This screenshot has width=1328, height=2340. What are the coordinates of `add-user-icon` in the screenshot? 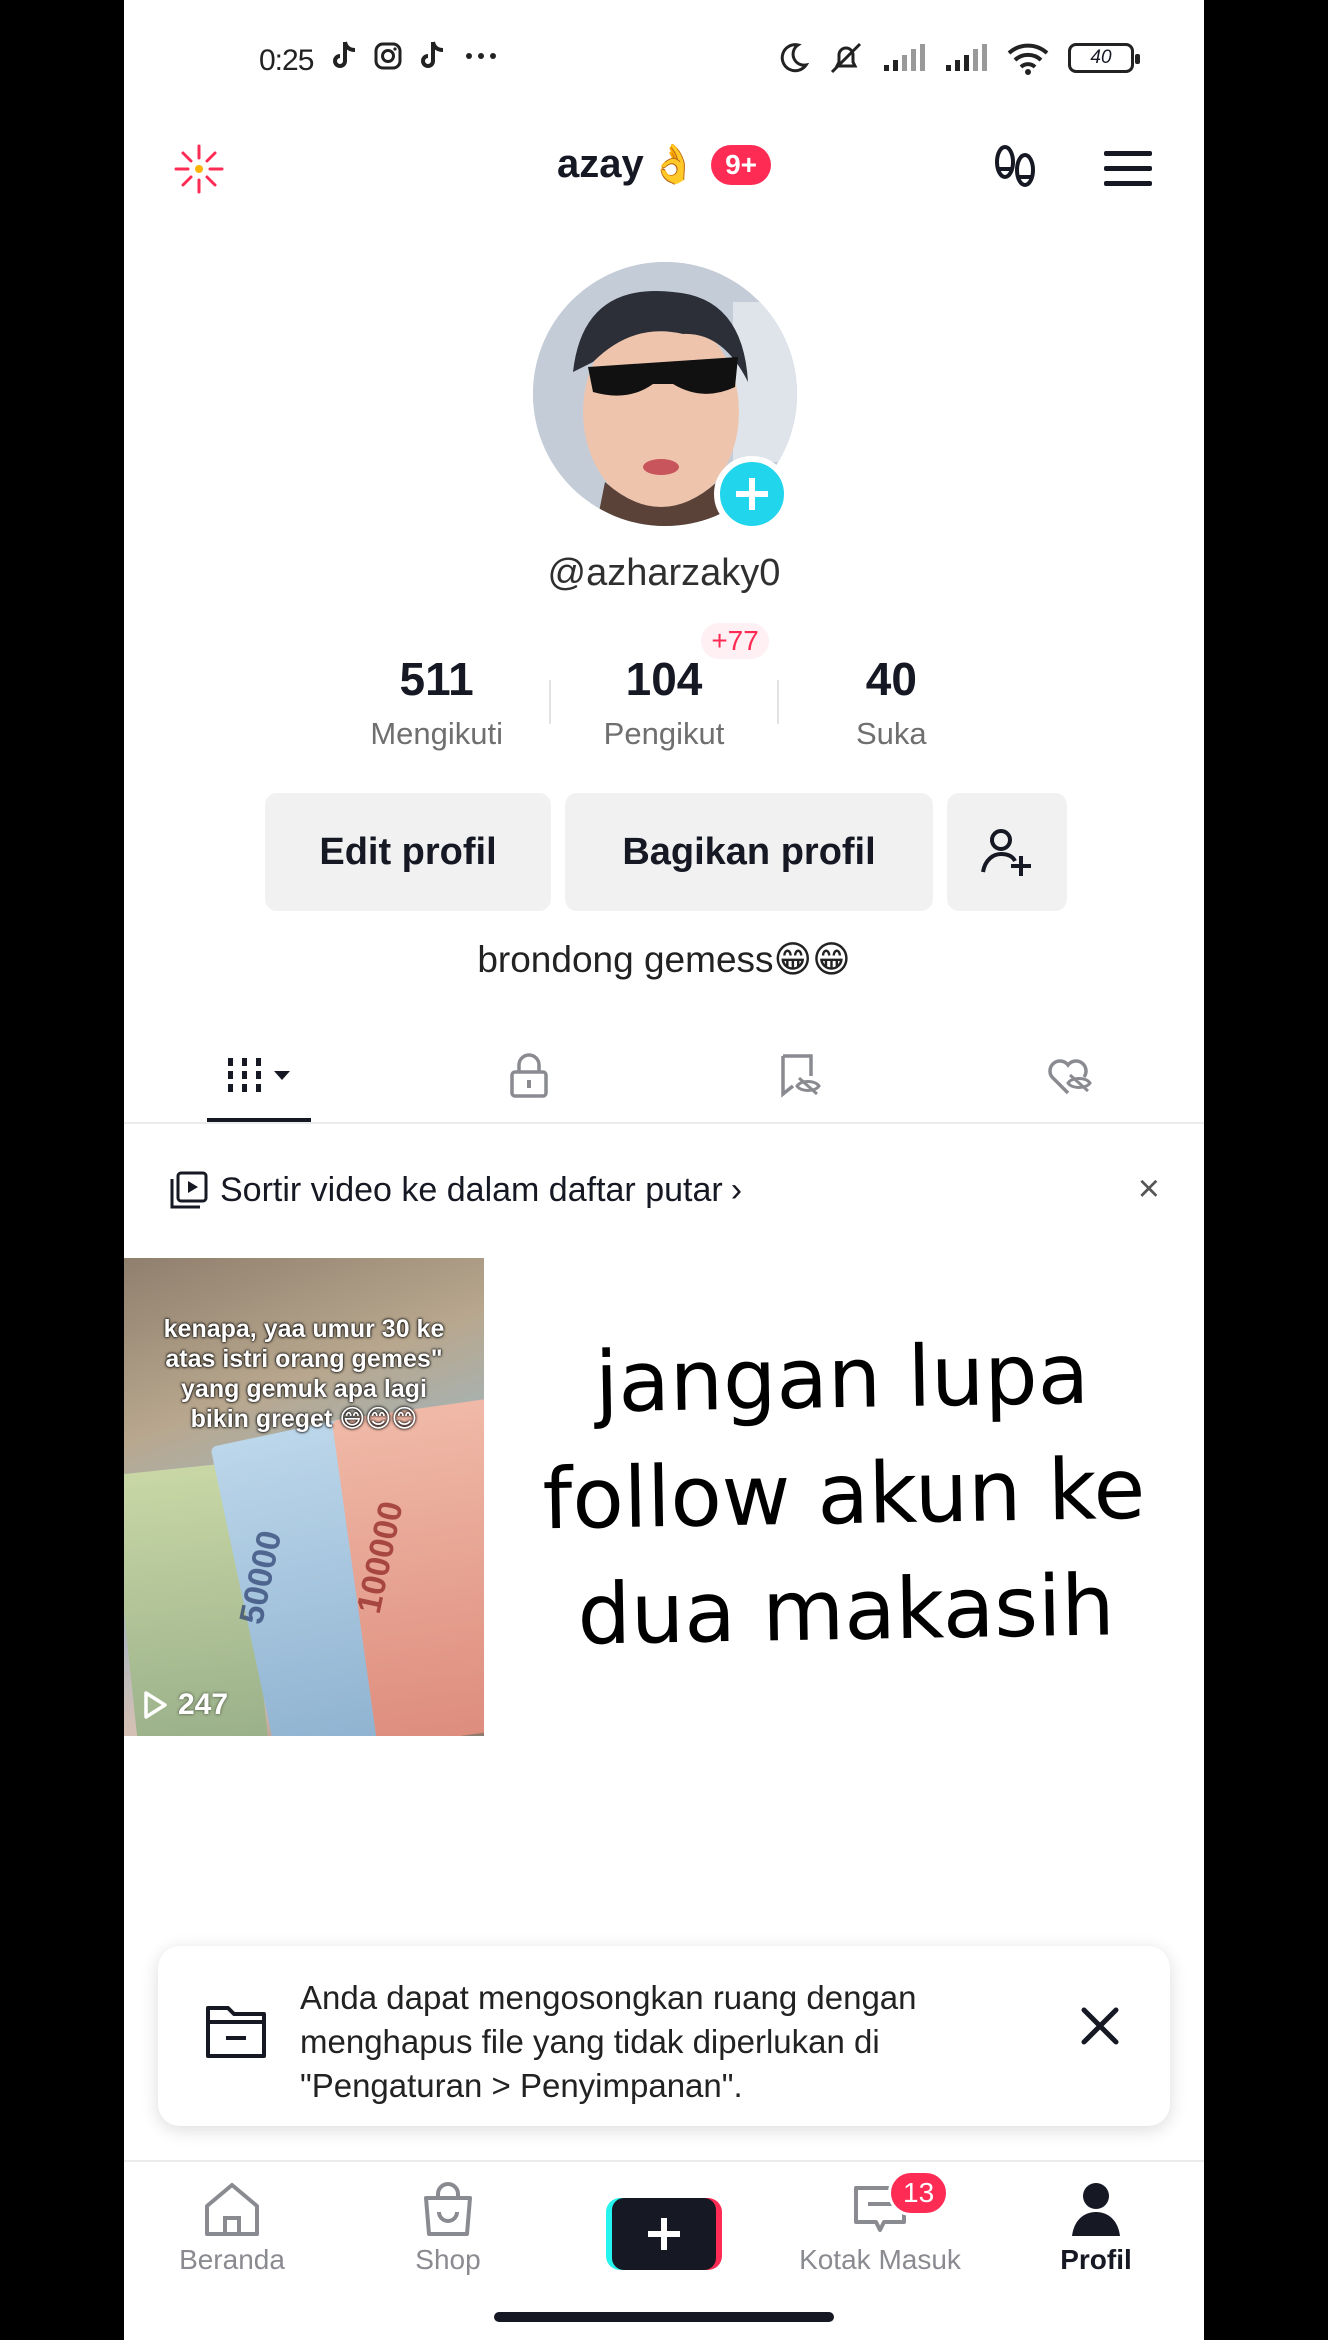 It's located at (1006, 852).